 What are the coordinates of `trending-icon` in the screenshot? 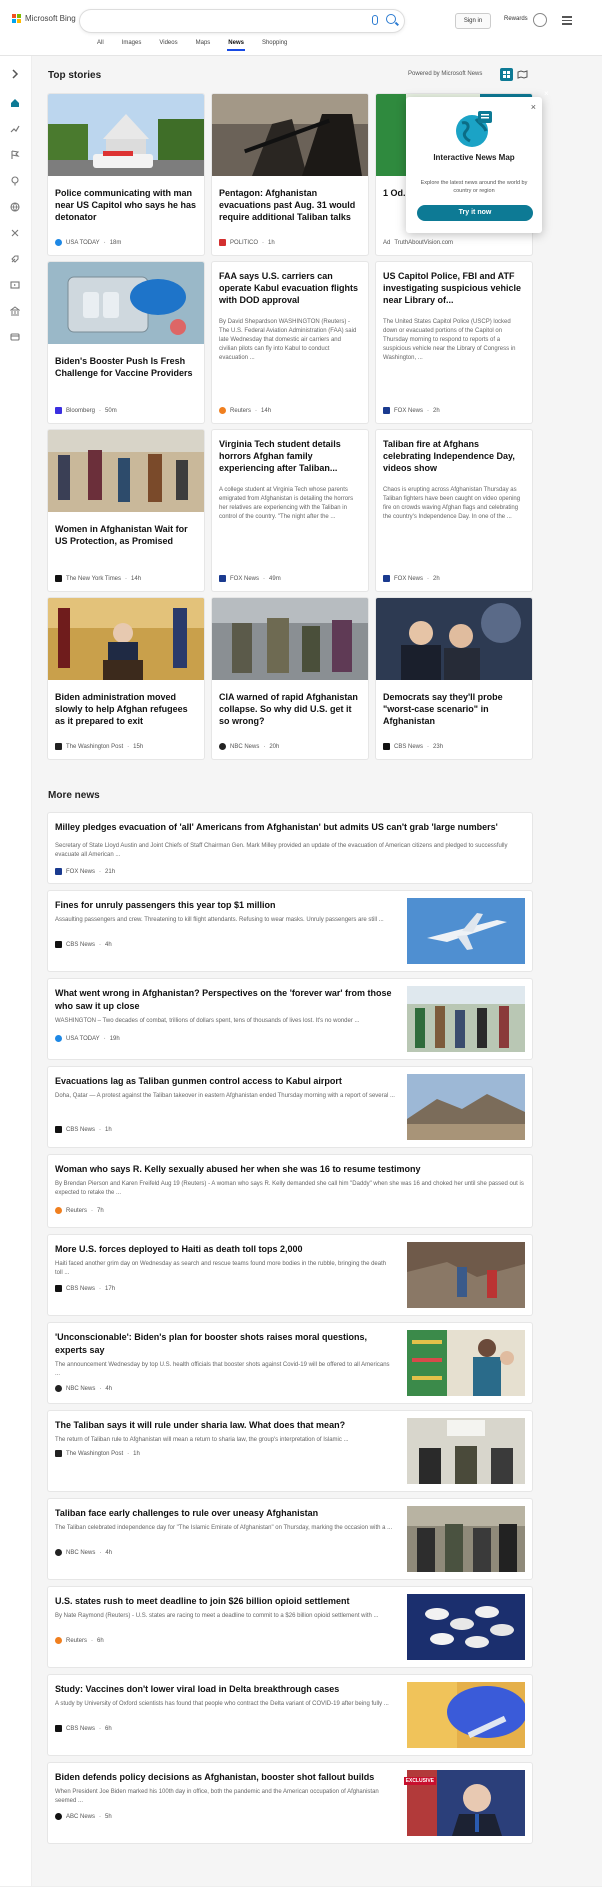 It's located at (15, 129).